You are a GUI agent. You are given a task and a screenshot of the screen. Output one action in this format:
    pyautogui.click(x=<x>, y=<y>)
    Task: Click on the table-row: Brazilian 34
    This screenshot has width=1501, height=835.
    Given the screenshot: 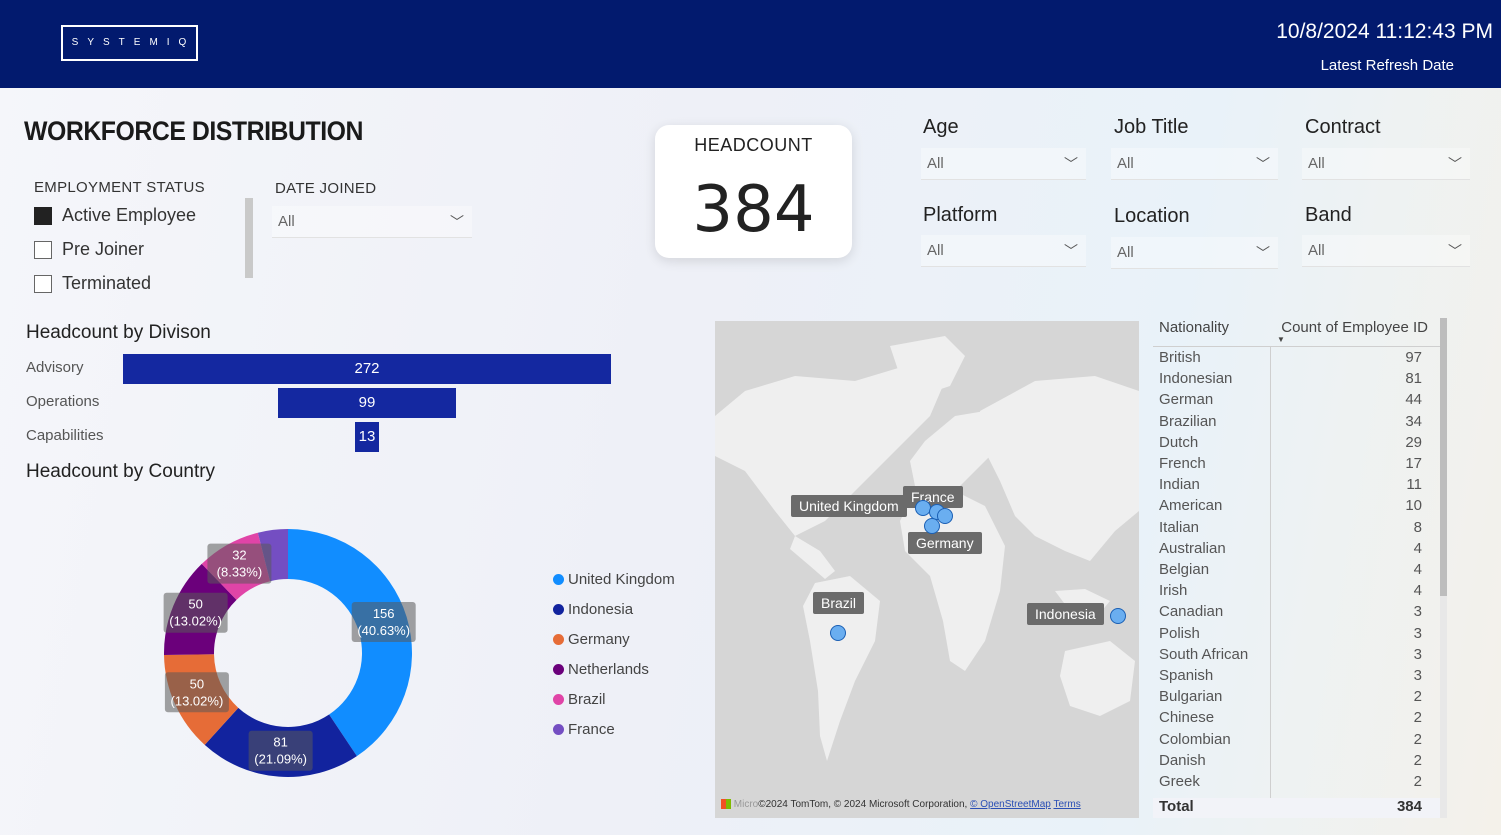 What is the action you would take?
    pyautogui.click(x=1296, y=423)
    